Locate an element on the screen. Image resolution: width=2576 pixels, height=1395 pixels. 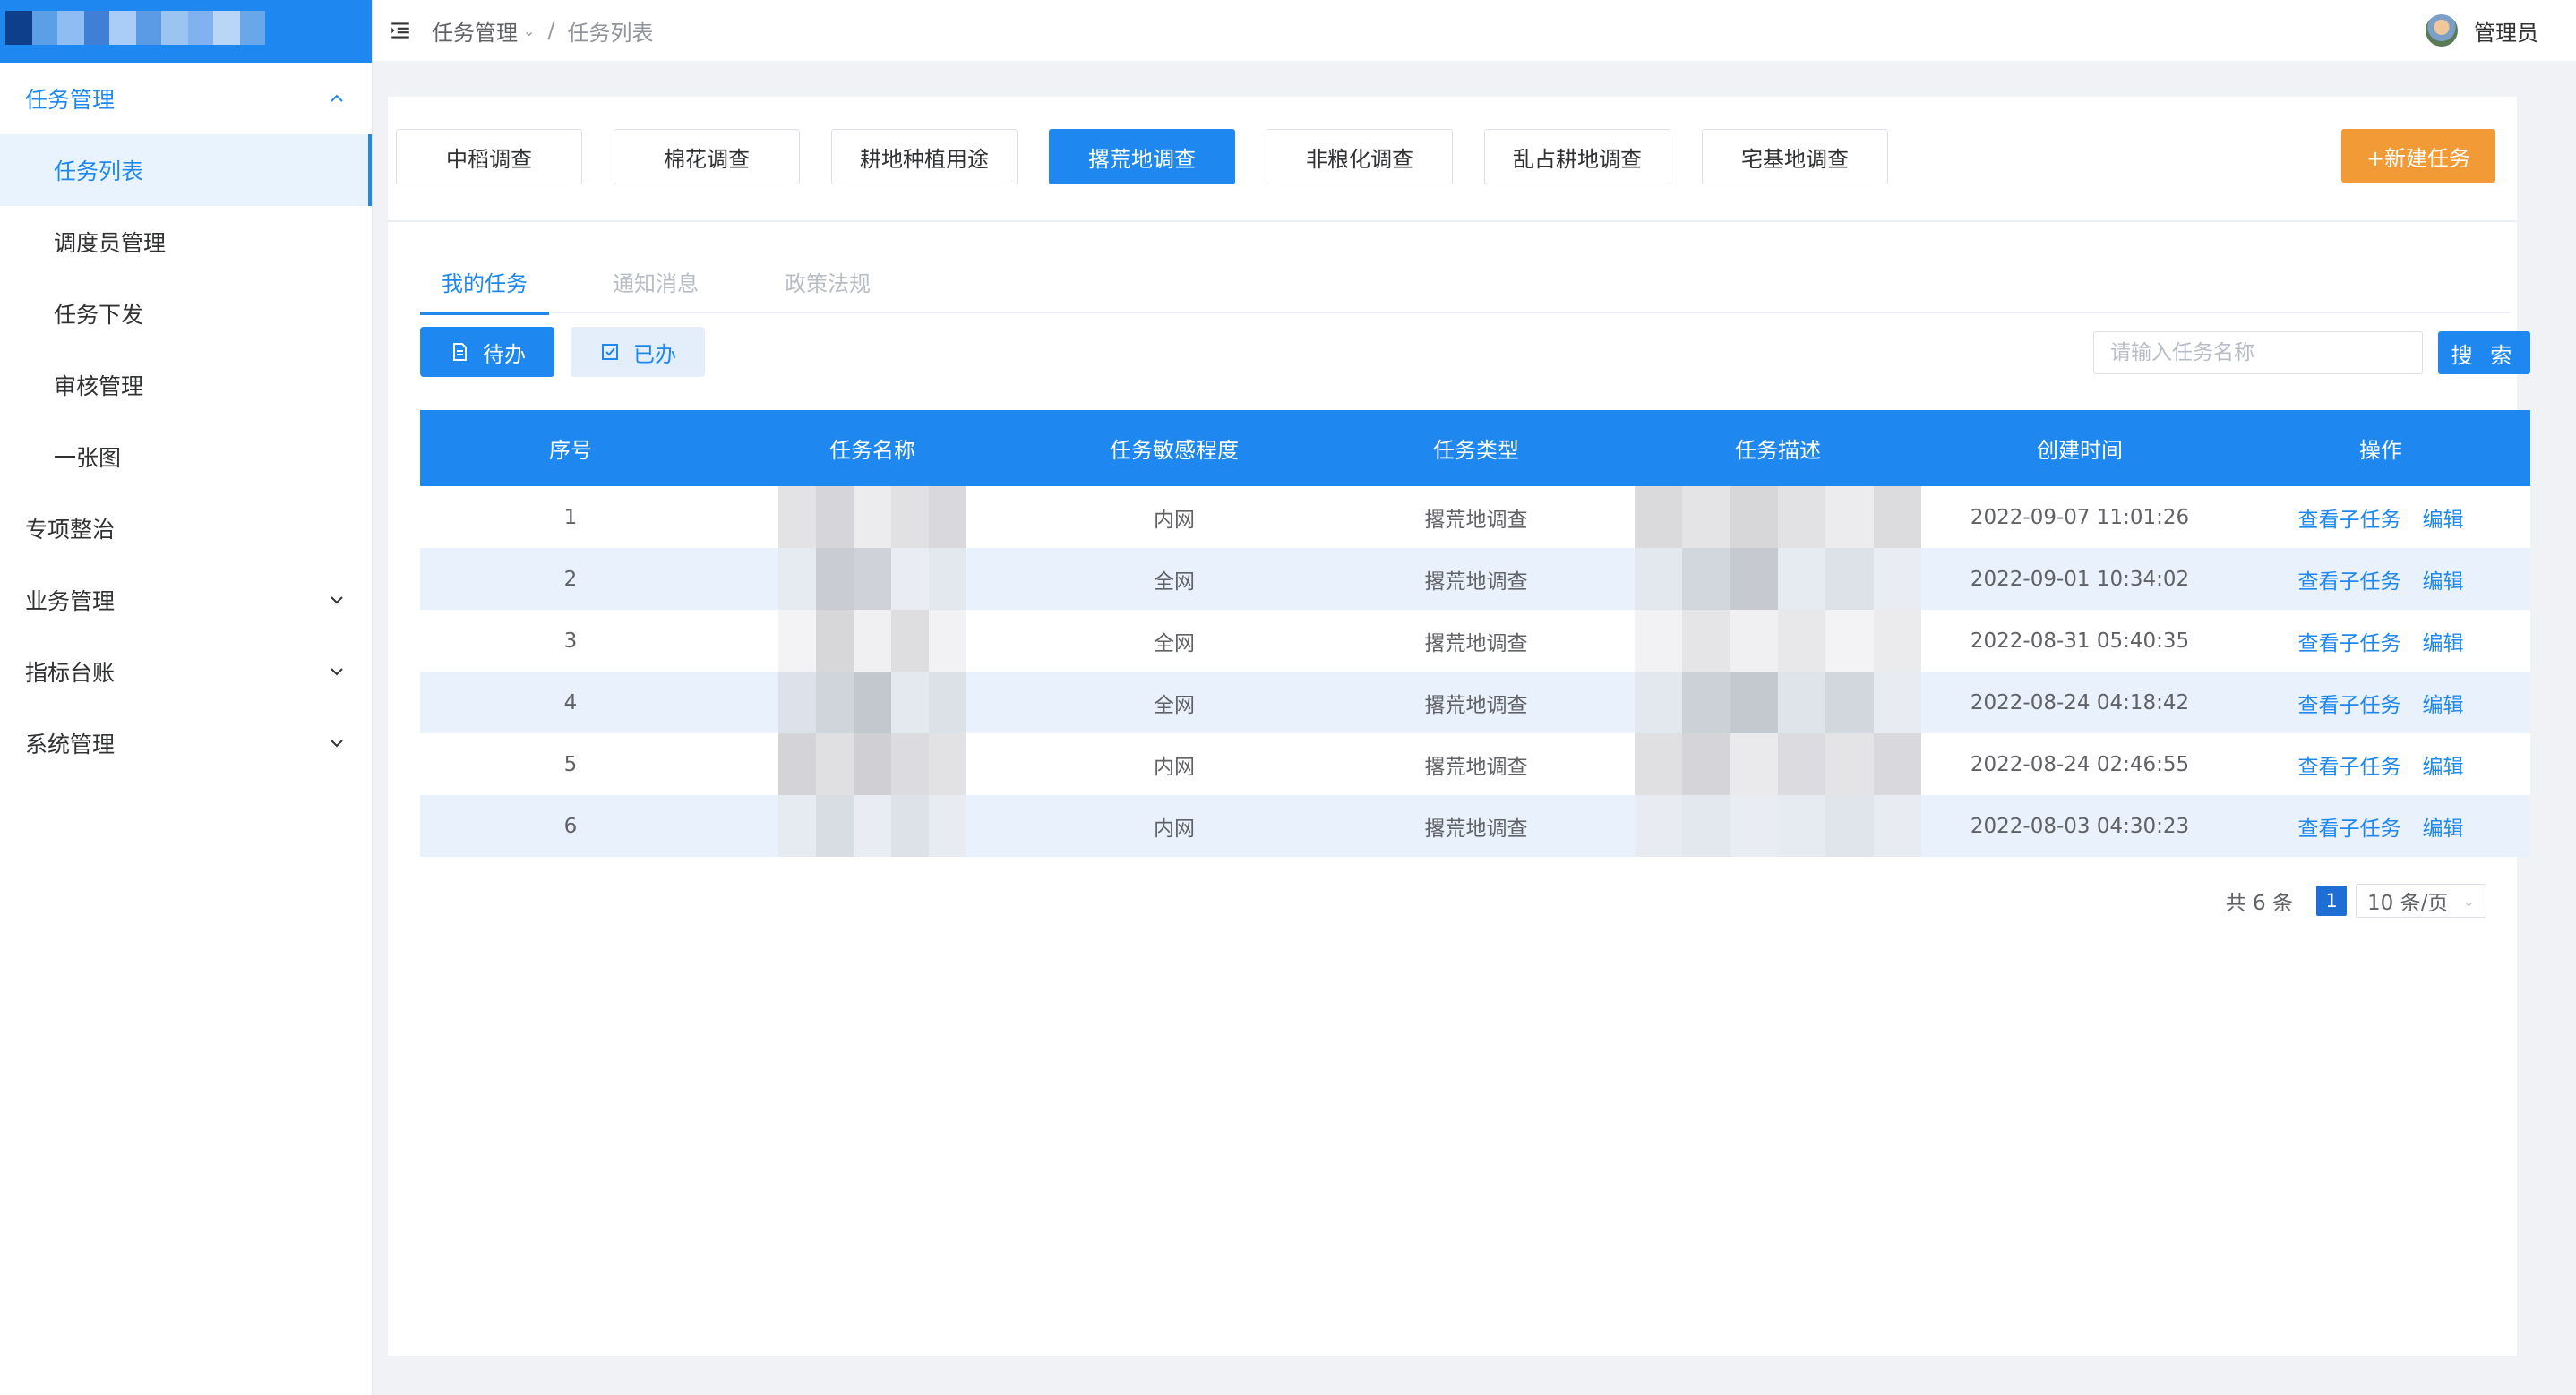
sidebar-item-label: 任务下发 is located at coordinates (99, 315).